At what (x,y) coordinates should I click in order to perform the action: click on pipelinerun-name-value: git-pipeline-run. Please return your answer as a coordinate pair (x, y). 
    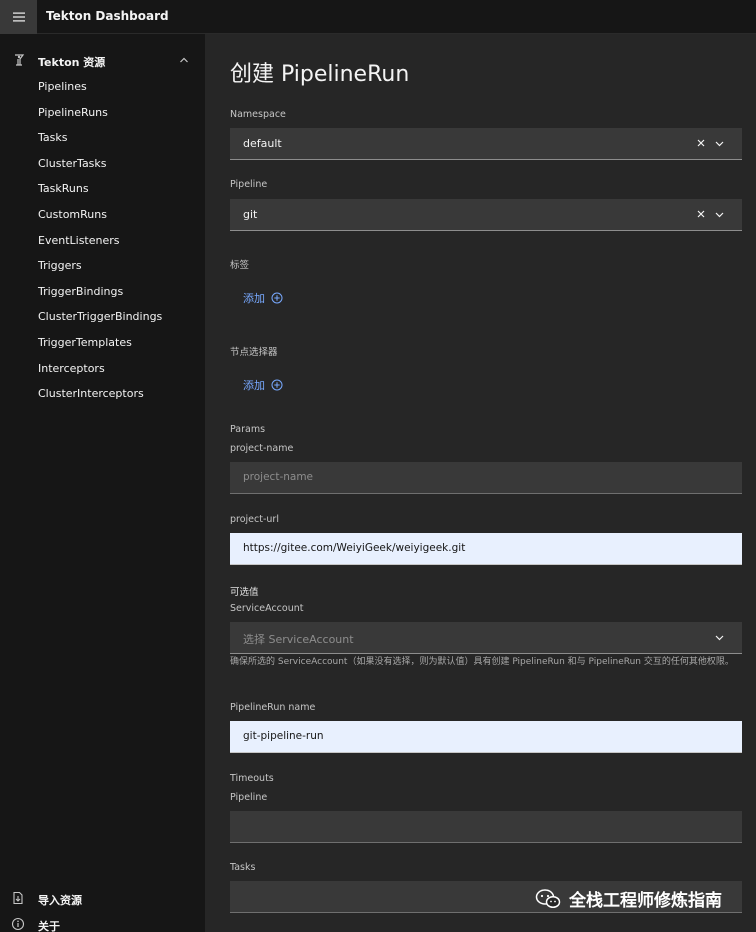
    Looking at the image, I should click on (283, 736).